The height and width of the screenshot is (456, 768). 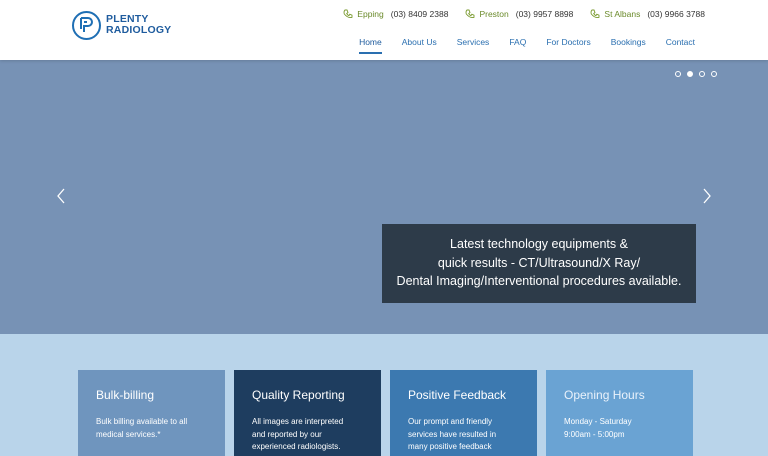 I want to click on logo: PLENTY RADIOLOGY, so click(x=121, y=25).